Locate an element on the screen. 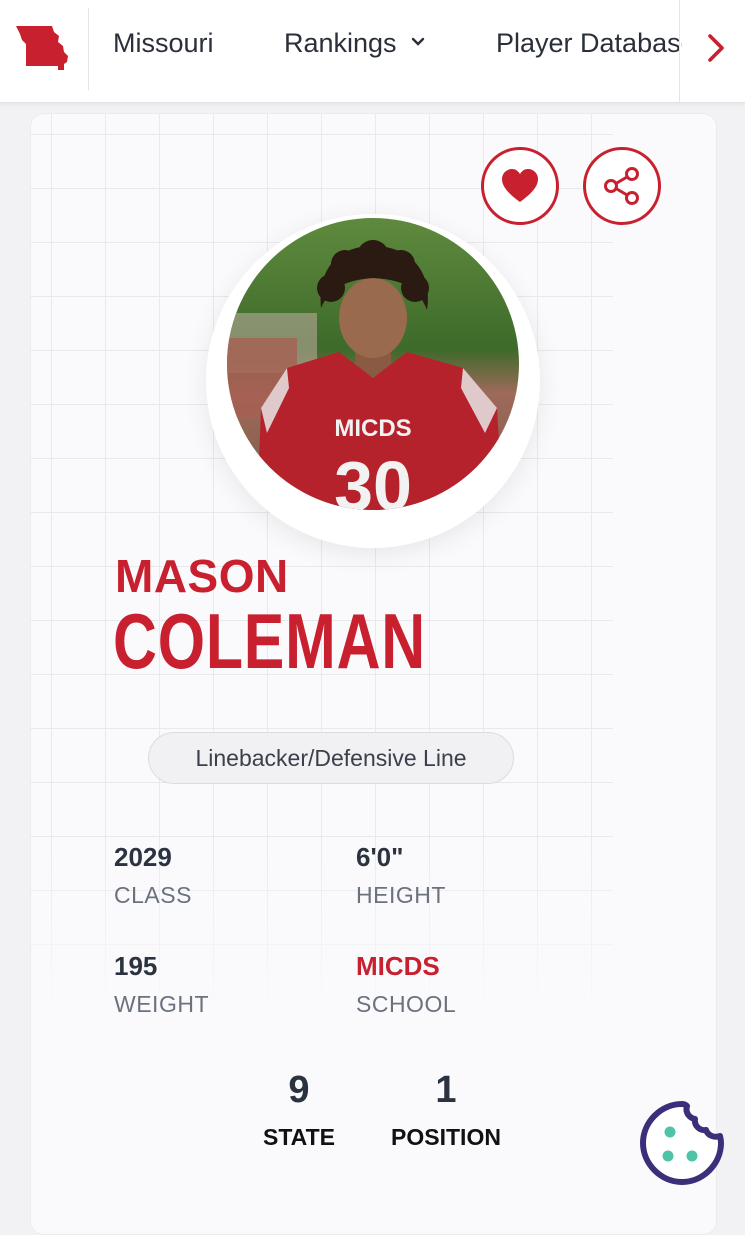  nav-item-rankings-label: Rankings is located at coordinates (340, 43).